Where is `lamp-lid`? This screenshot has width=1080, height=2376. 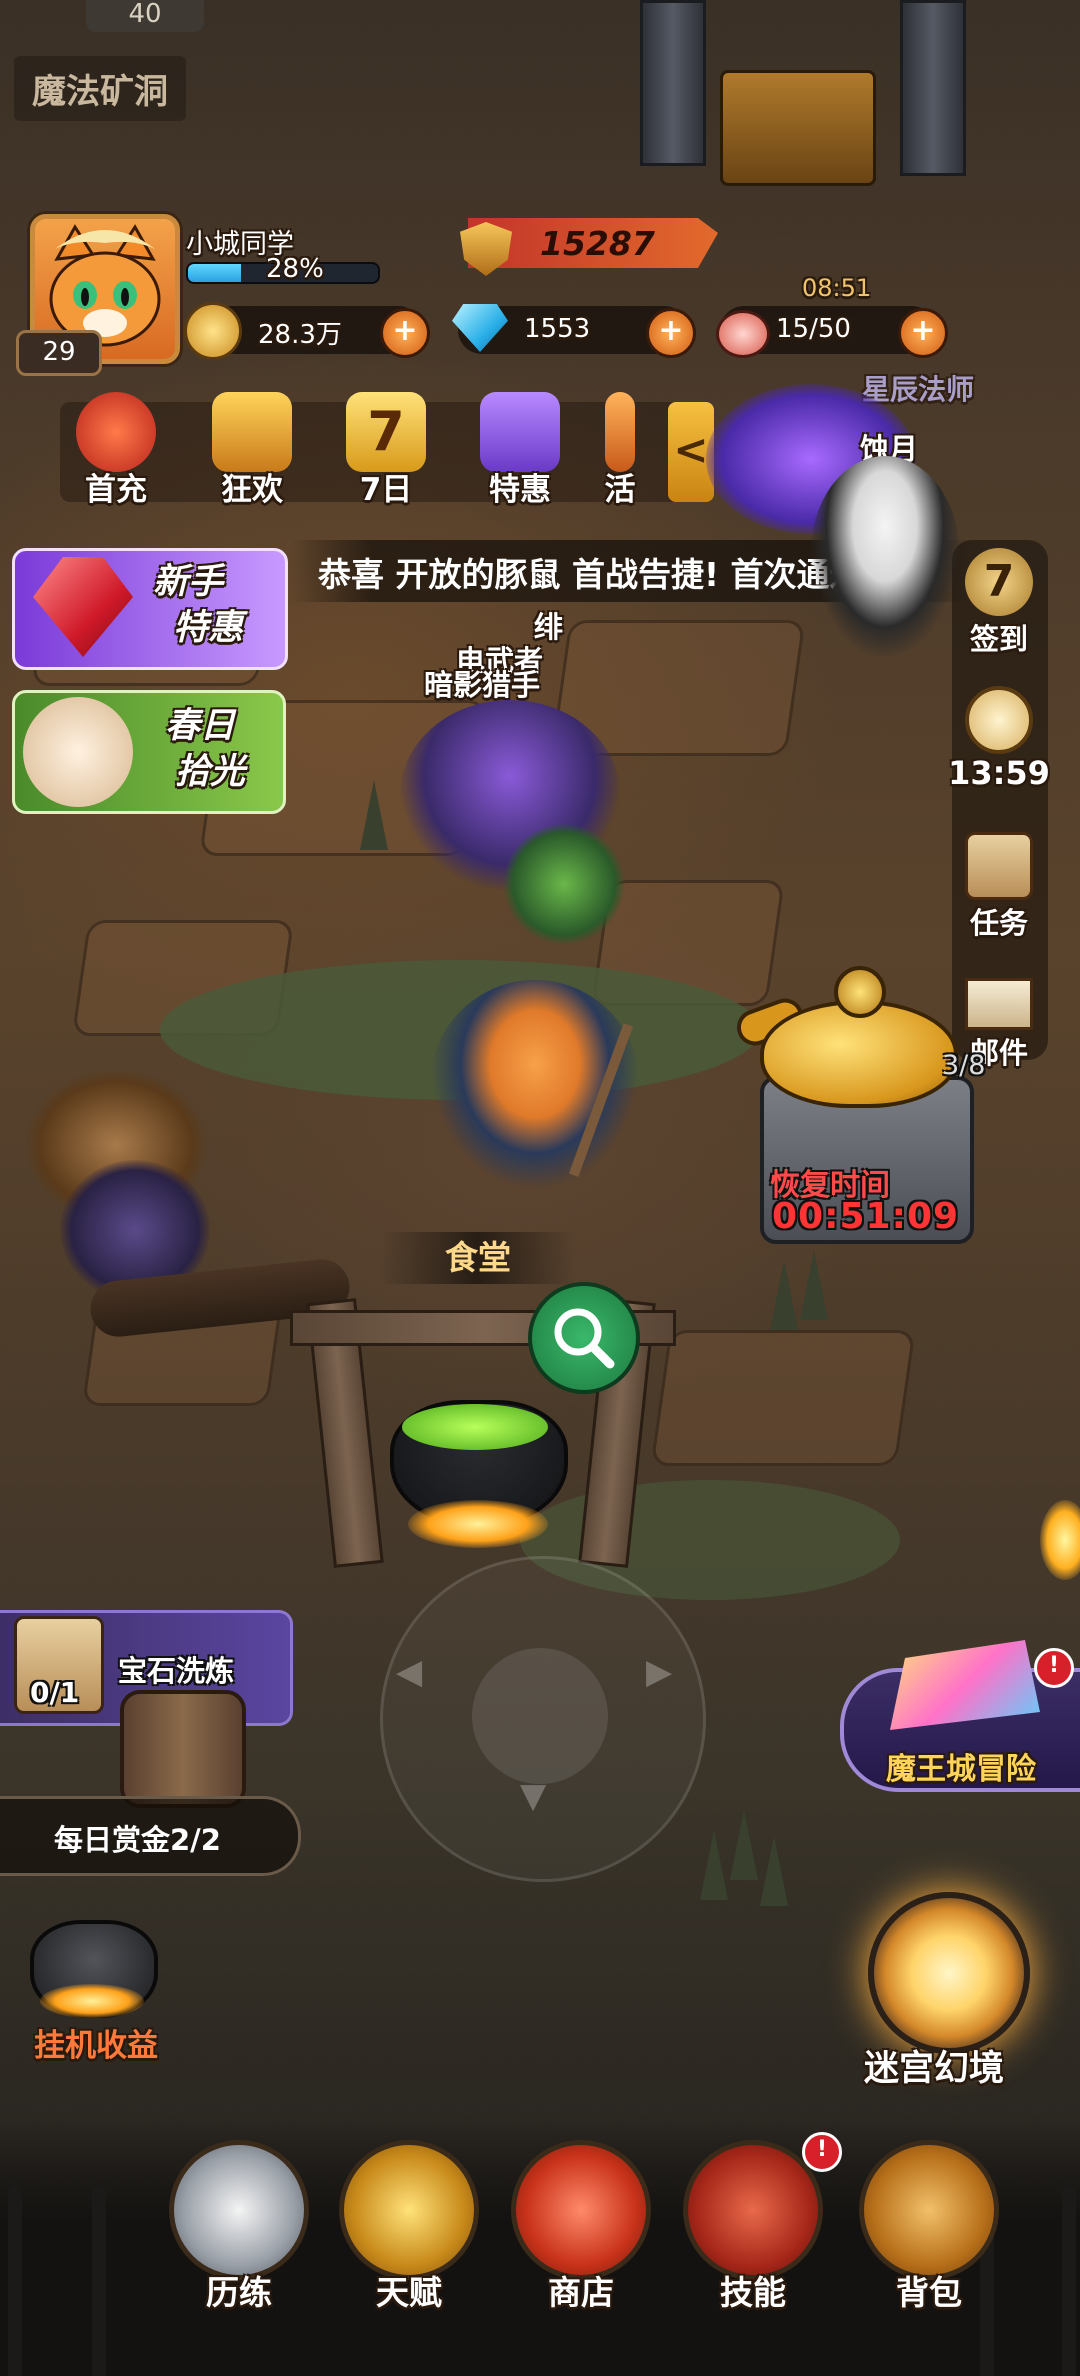 lamp-lid is located at coordinates (860, 992).